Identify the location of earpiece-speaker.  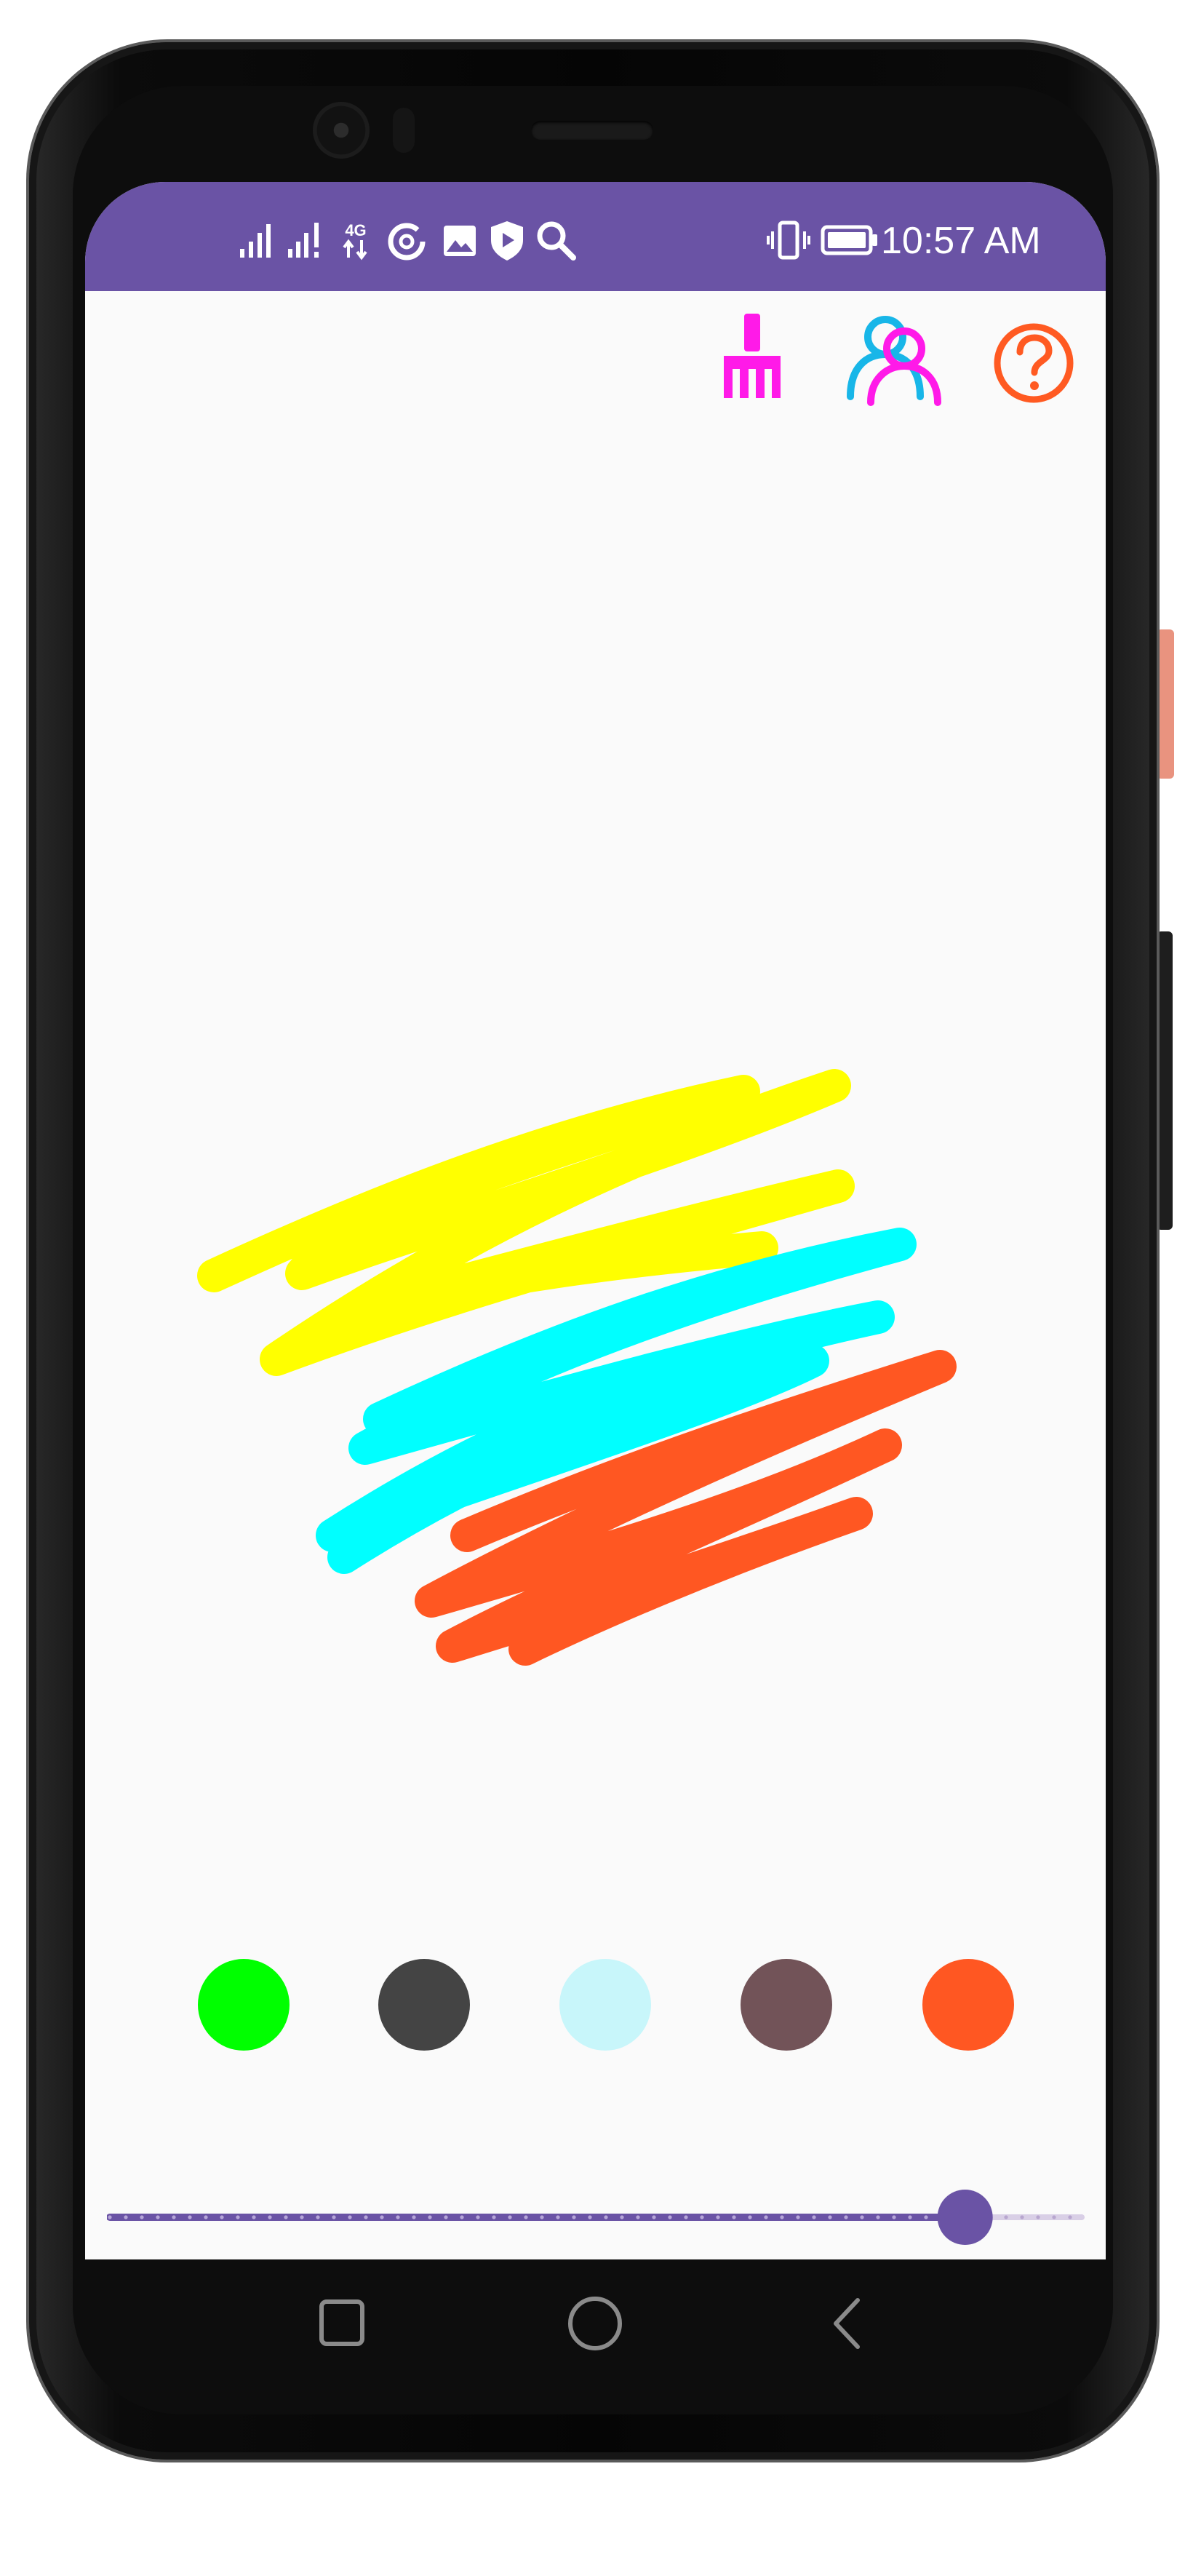
(592, 130).